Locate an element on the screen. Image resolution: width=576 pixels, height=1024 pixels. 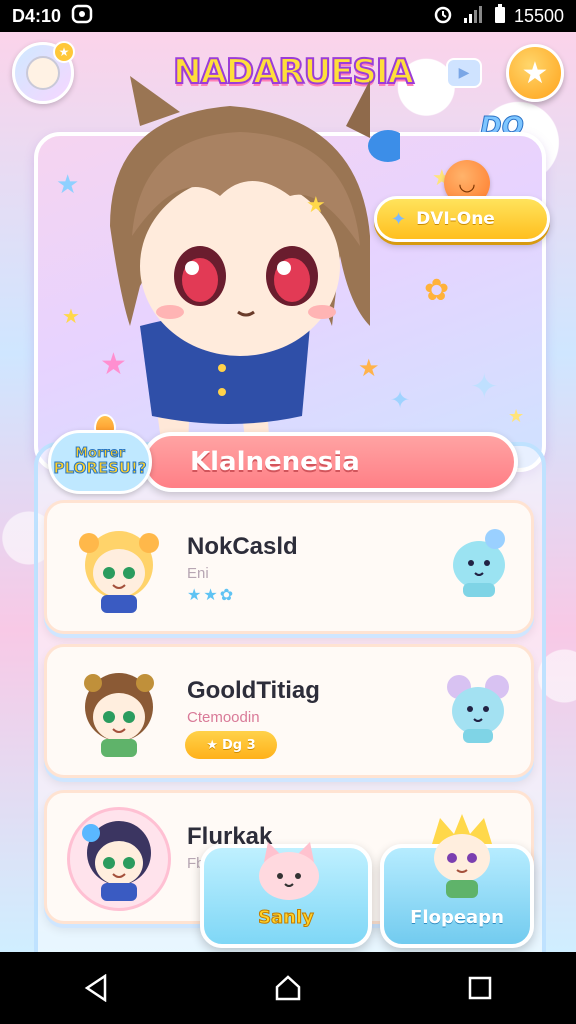
favorite-button: ★ is located at coordinates (535, 73).